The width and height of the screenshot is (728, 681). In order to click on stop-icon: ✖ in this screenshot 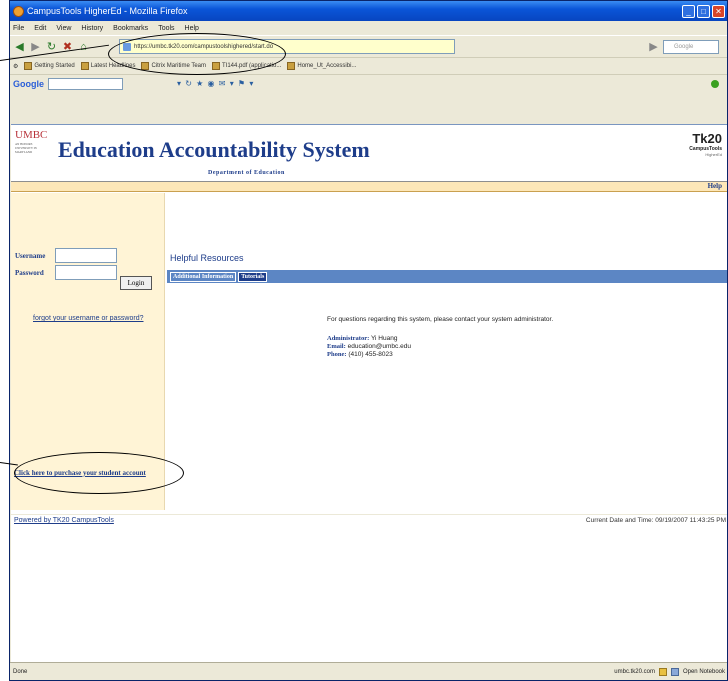, I will do `click(67, 46)`.